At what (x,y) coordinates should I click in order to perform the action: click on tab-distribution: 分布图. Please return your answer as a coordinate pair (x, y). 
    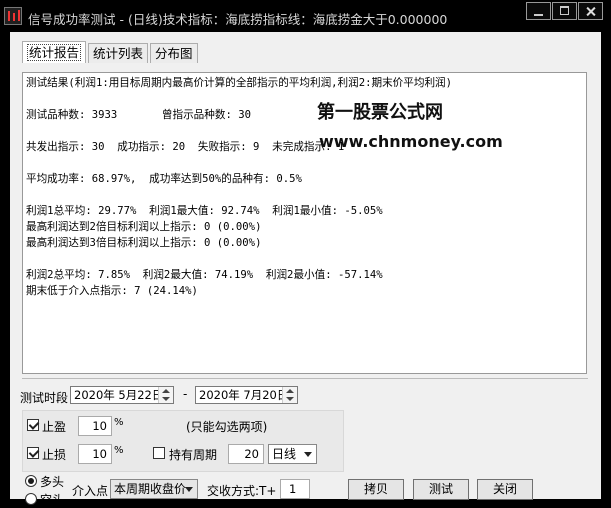
    Looking at the image, I should click on (174, 53).